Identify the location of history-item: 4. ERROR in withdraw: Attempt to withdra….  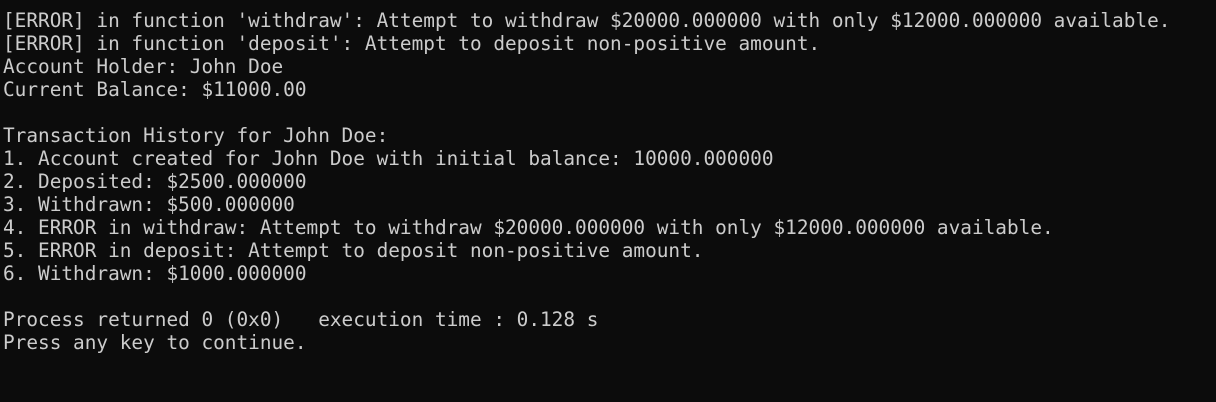
(528, 227).